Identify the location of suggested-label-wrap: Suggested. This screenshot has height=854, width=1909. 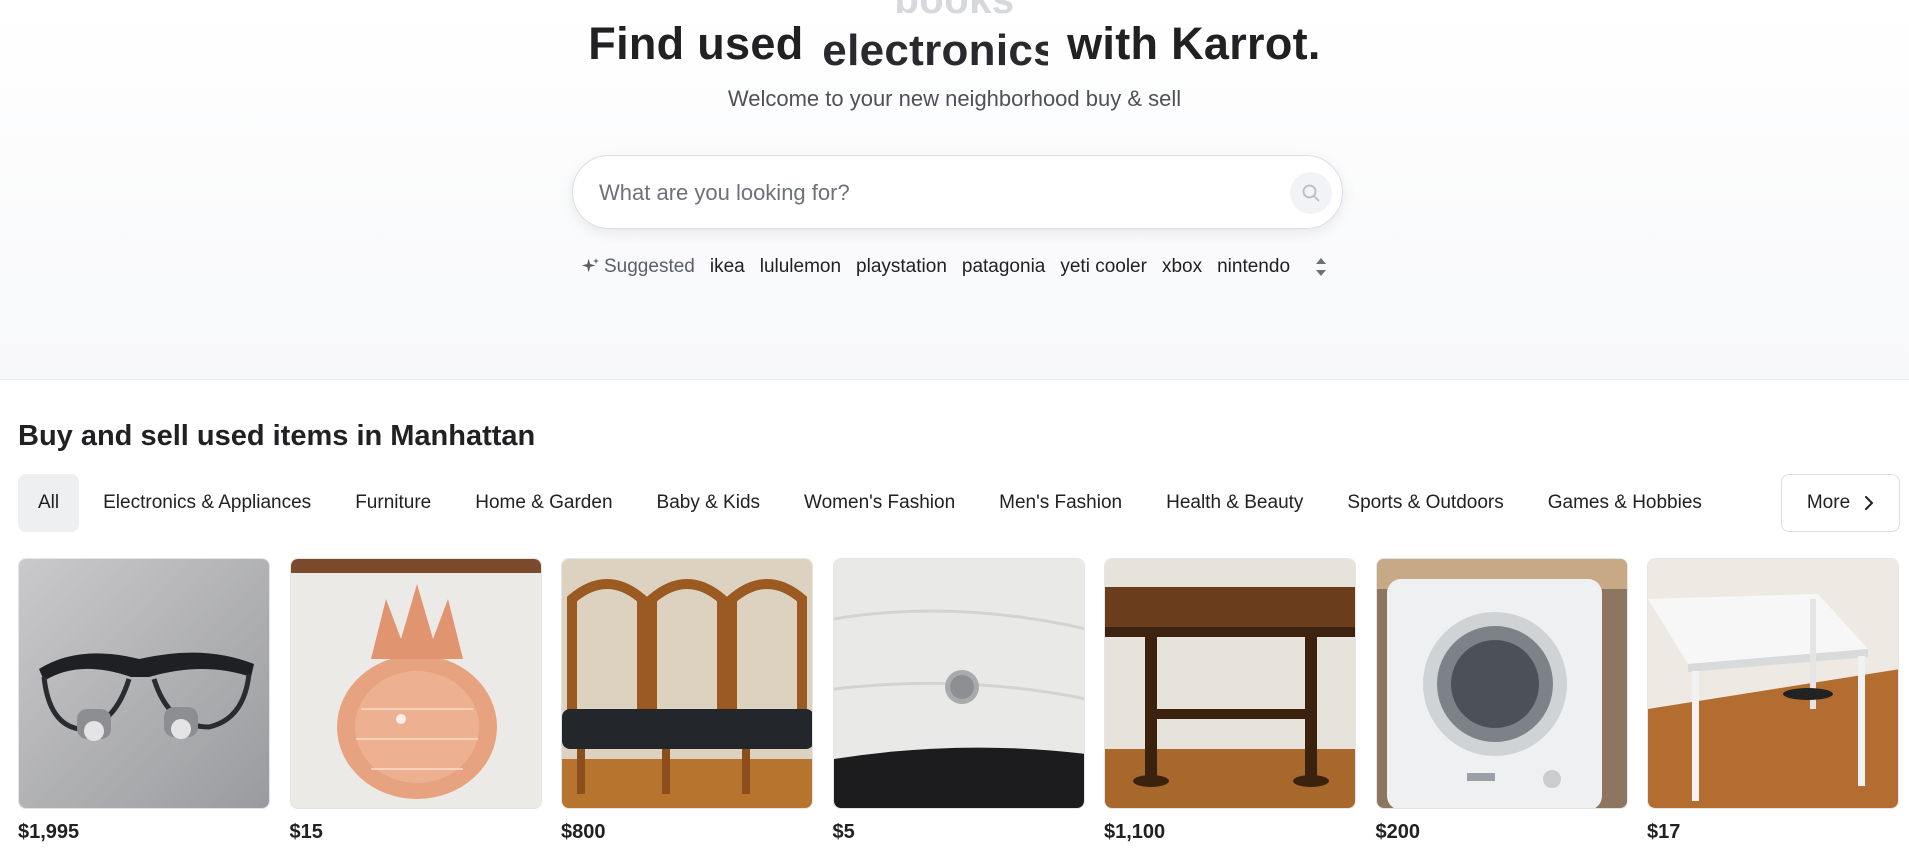
(637, 267).